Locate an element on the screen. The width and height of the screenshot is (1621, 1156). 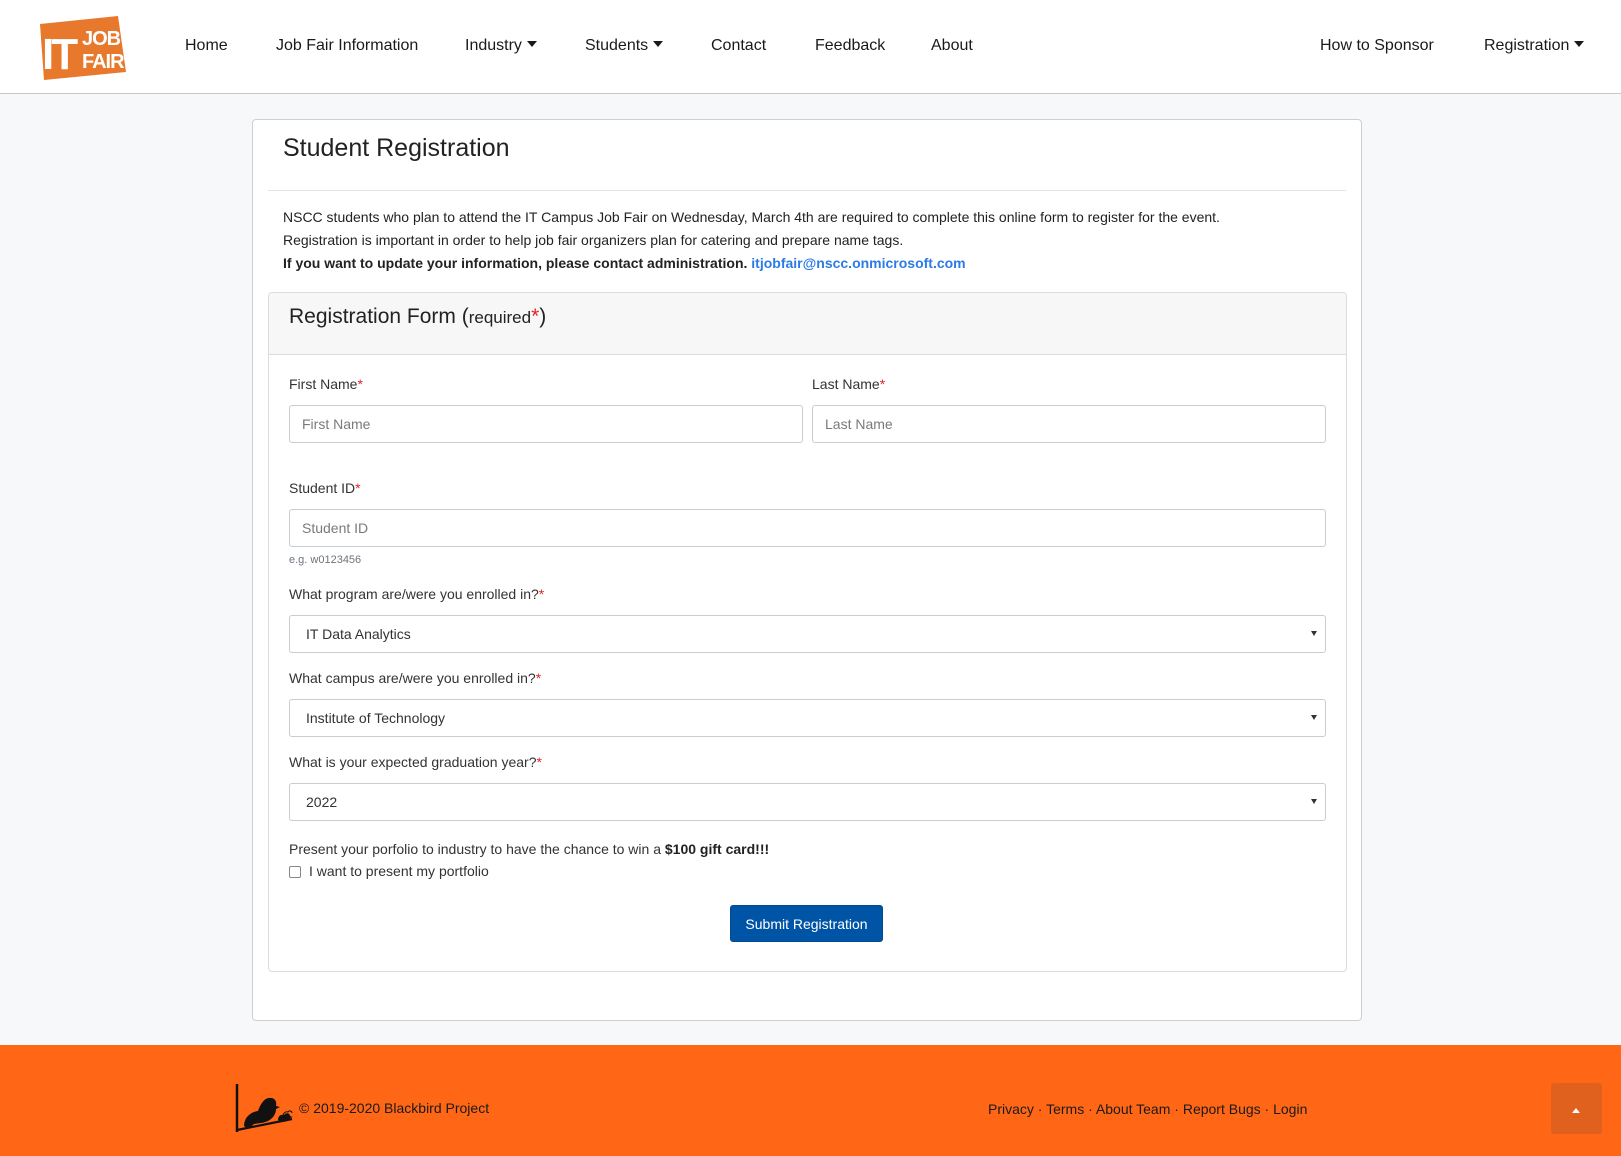
graduation-year-label: What is your expected graduation year?* is located at coordinates (415, 762).